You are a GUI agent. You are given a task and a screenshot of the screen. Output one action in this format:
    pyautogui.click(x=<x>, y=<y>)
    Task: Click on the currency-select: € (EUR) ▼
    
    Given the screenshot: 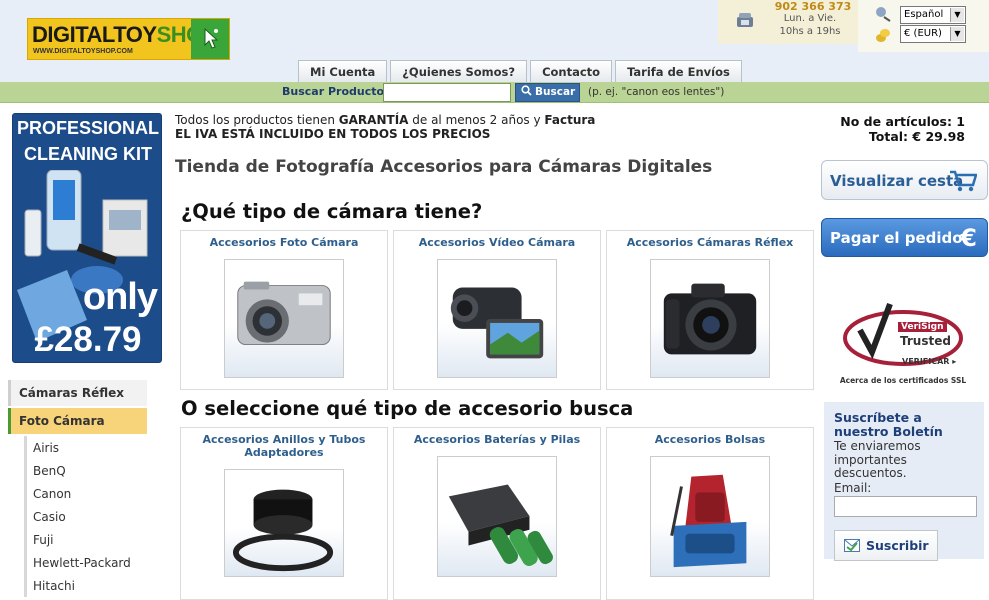 What is the action you would take?
    pyautogui.click(x=933, y=34)
    